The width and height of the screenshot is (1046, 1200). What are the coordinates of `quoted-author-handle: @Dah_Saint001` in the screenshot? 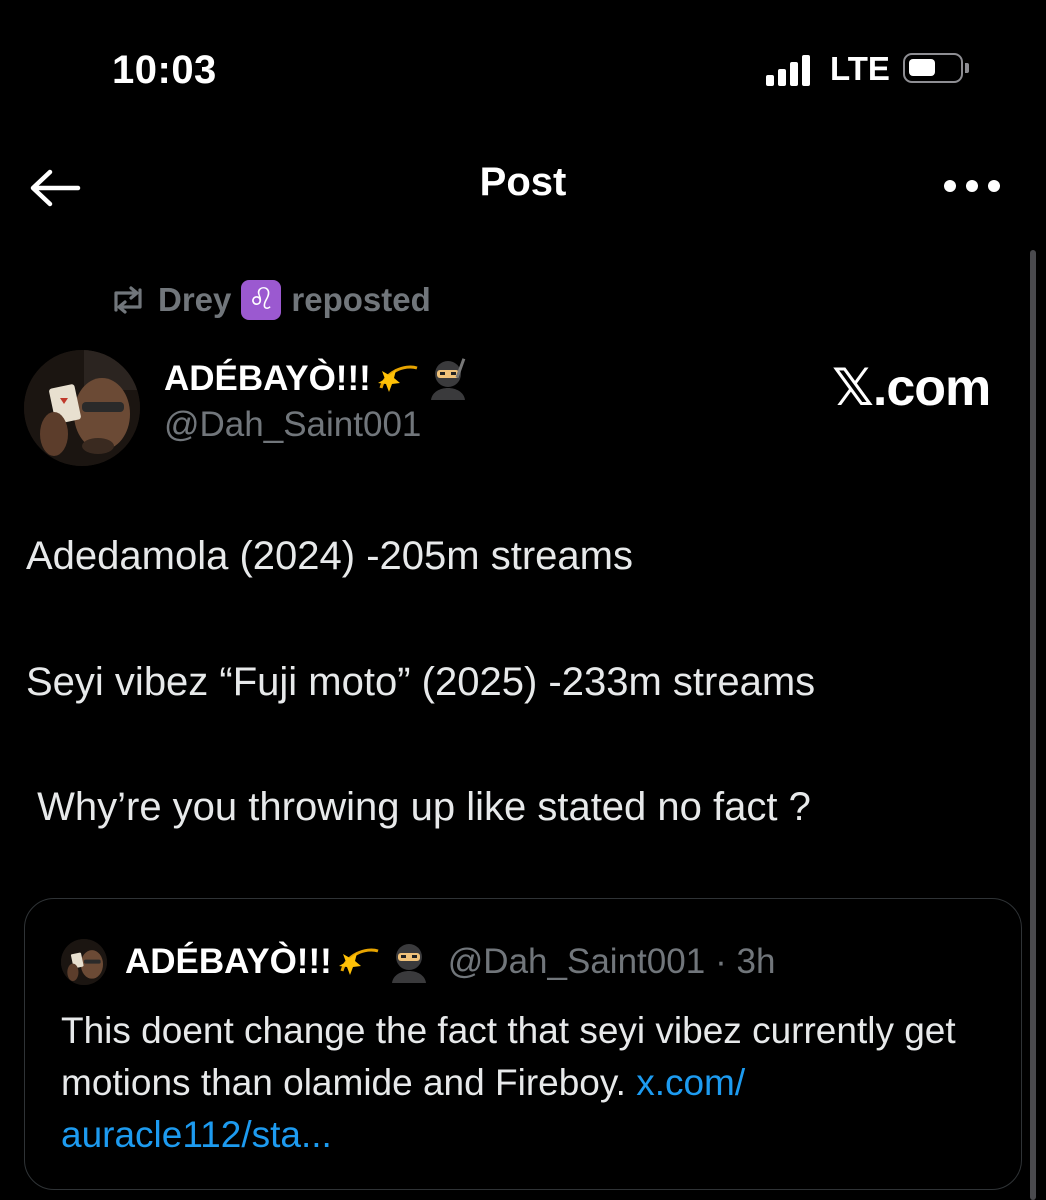 It's located at (576, 961).